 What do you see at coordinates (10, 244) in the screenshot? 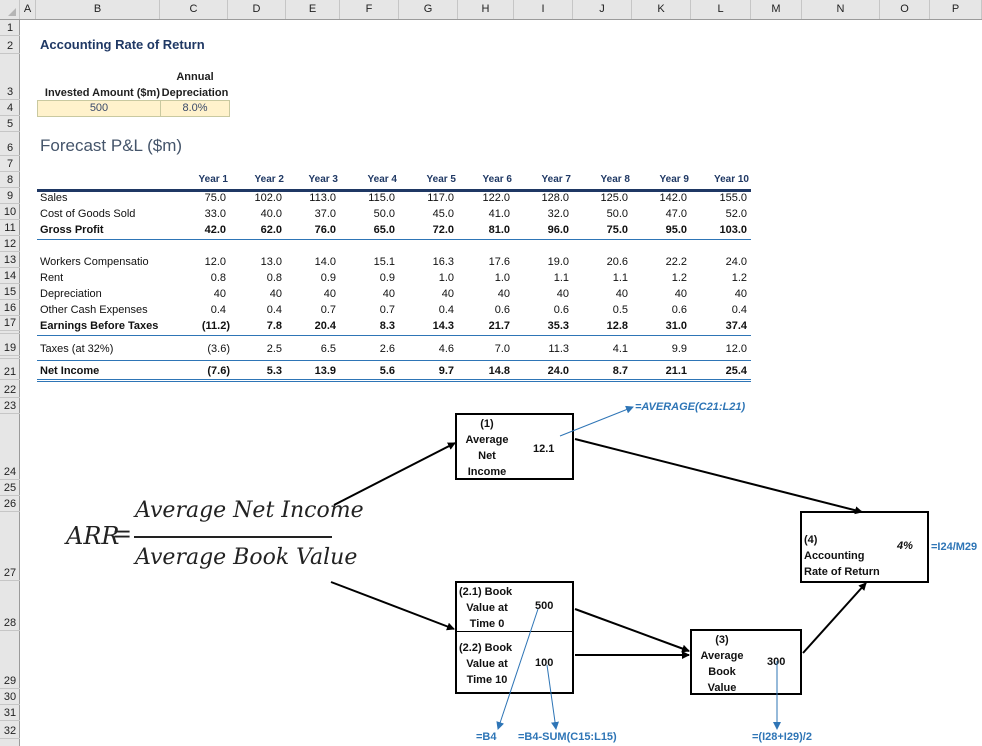
I see `row-header: 12` at bounding box center [10, 244].